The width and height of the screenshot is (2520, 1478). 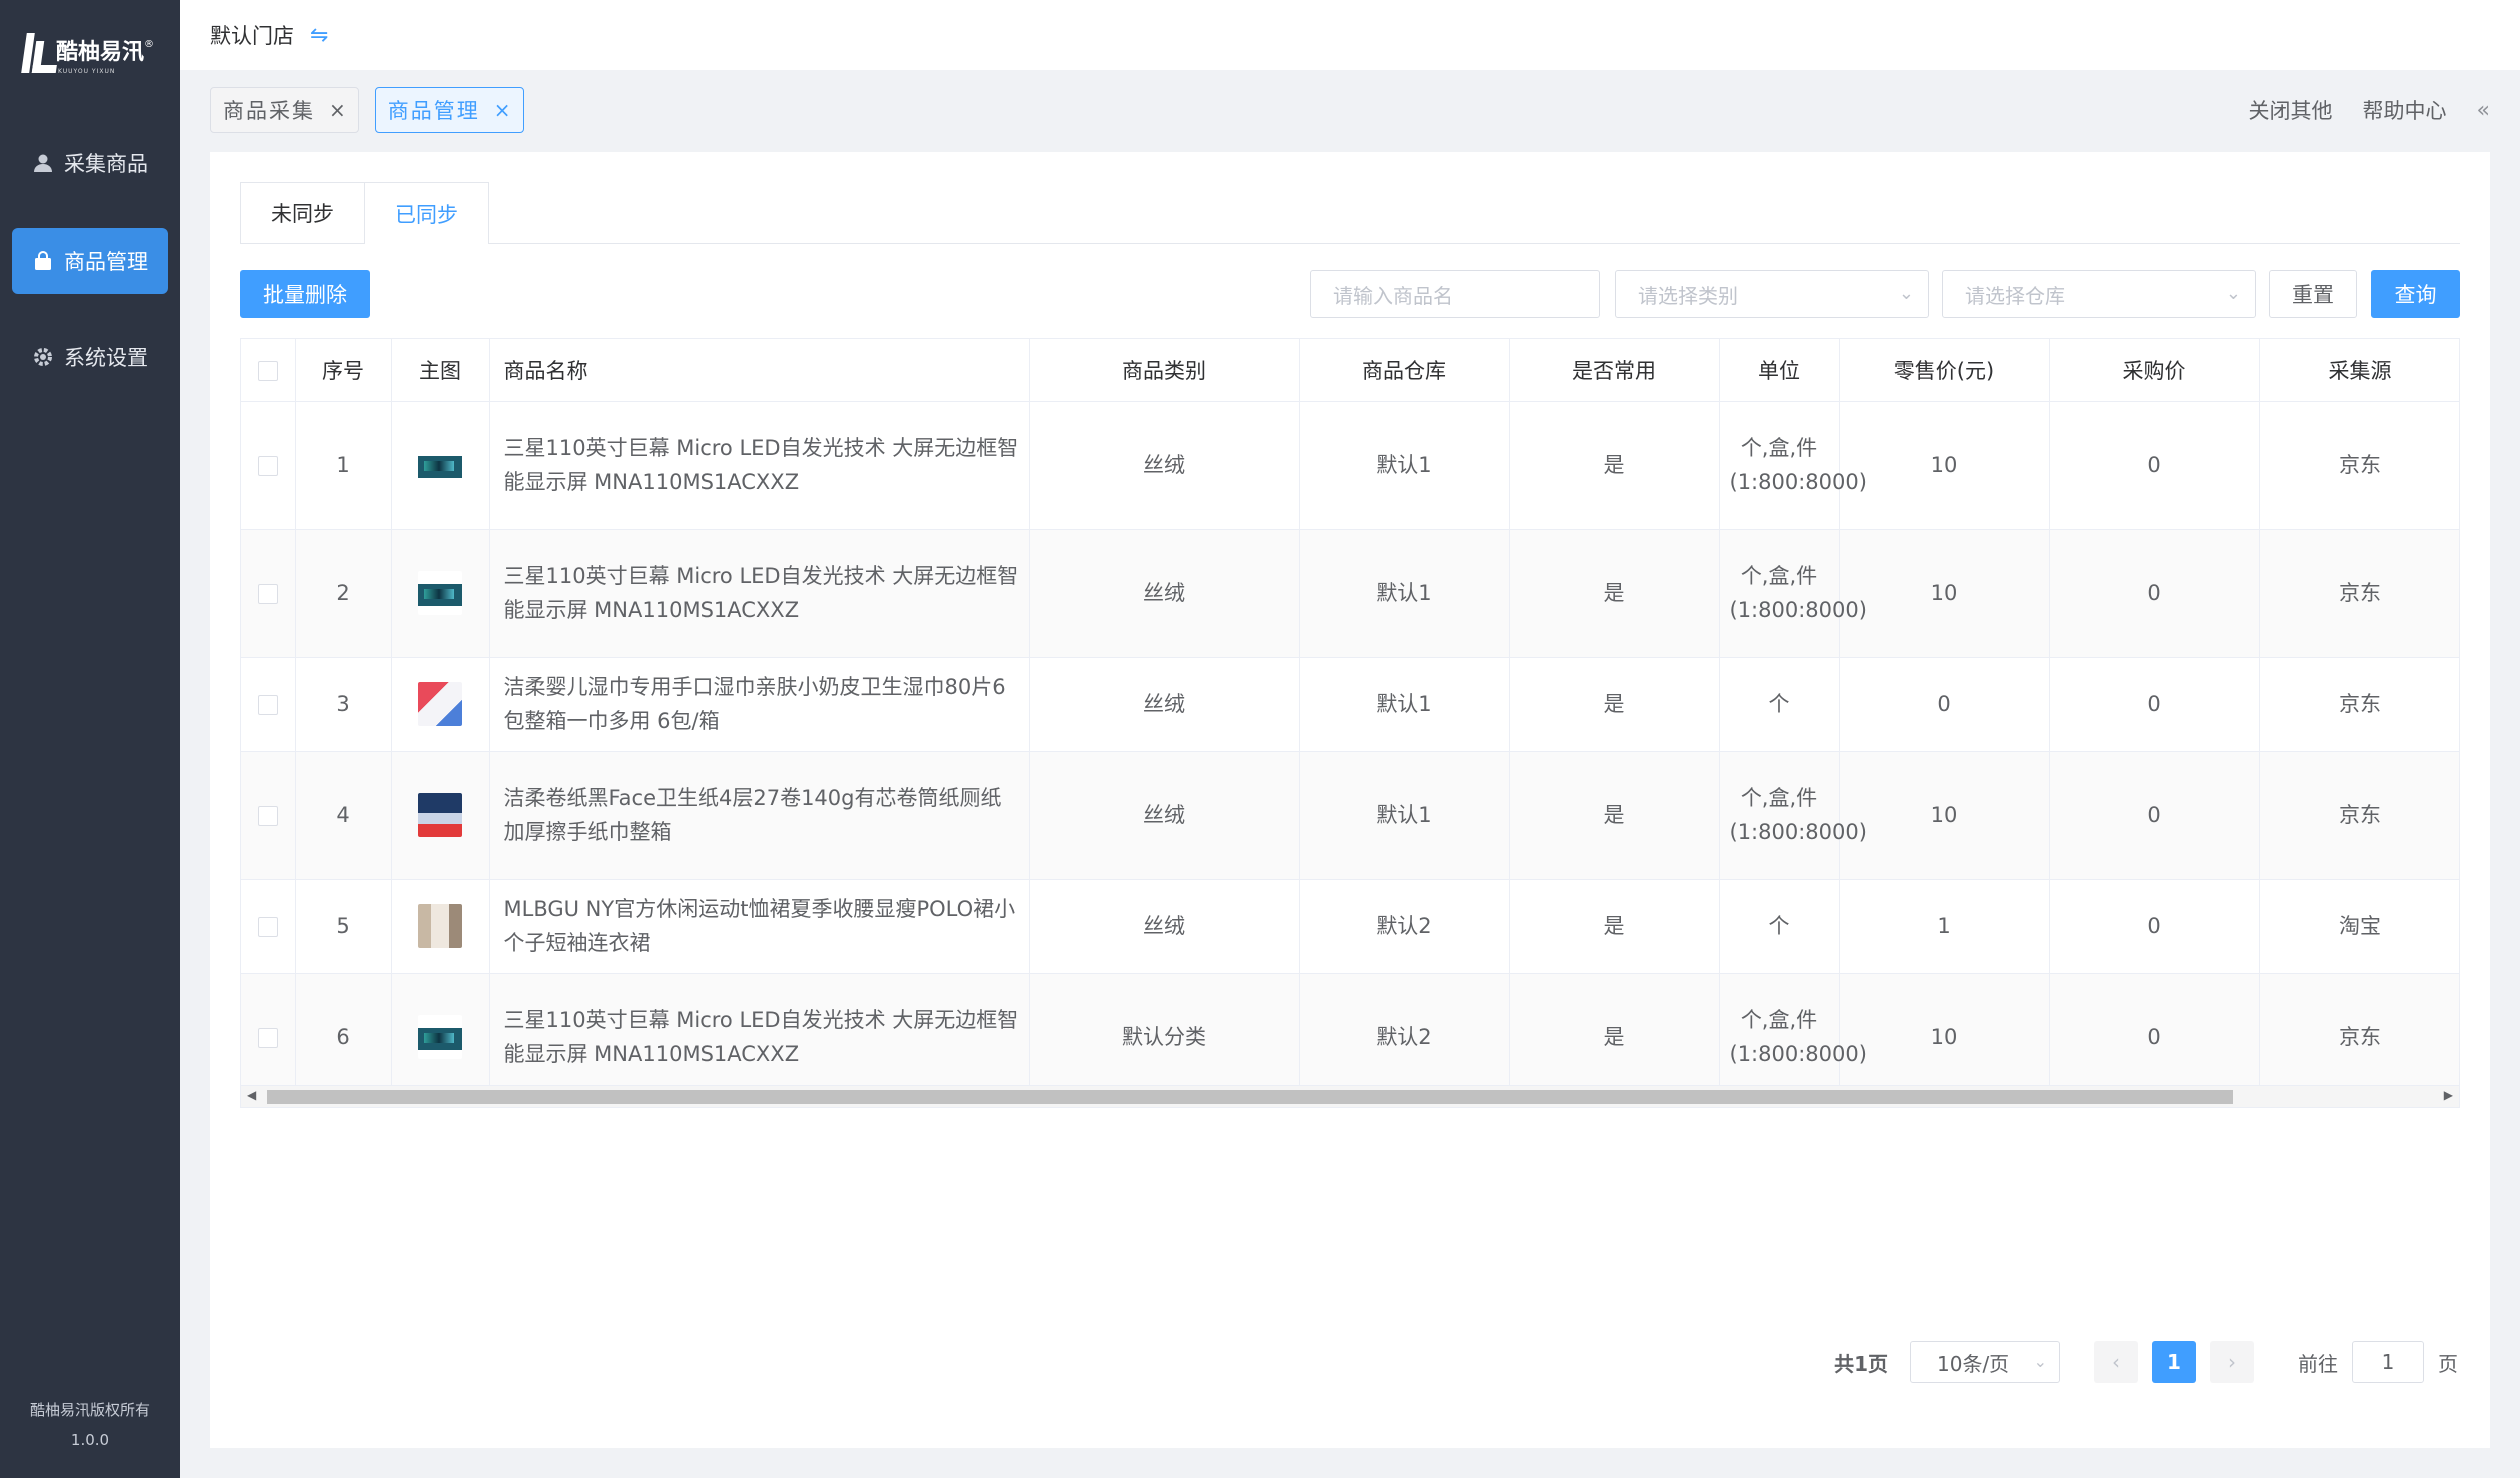 I want to click on batch-delete-button: 批量删除, so click(x=305, y=294).